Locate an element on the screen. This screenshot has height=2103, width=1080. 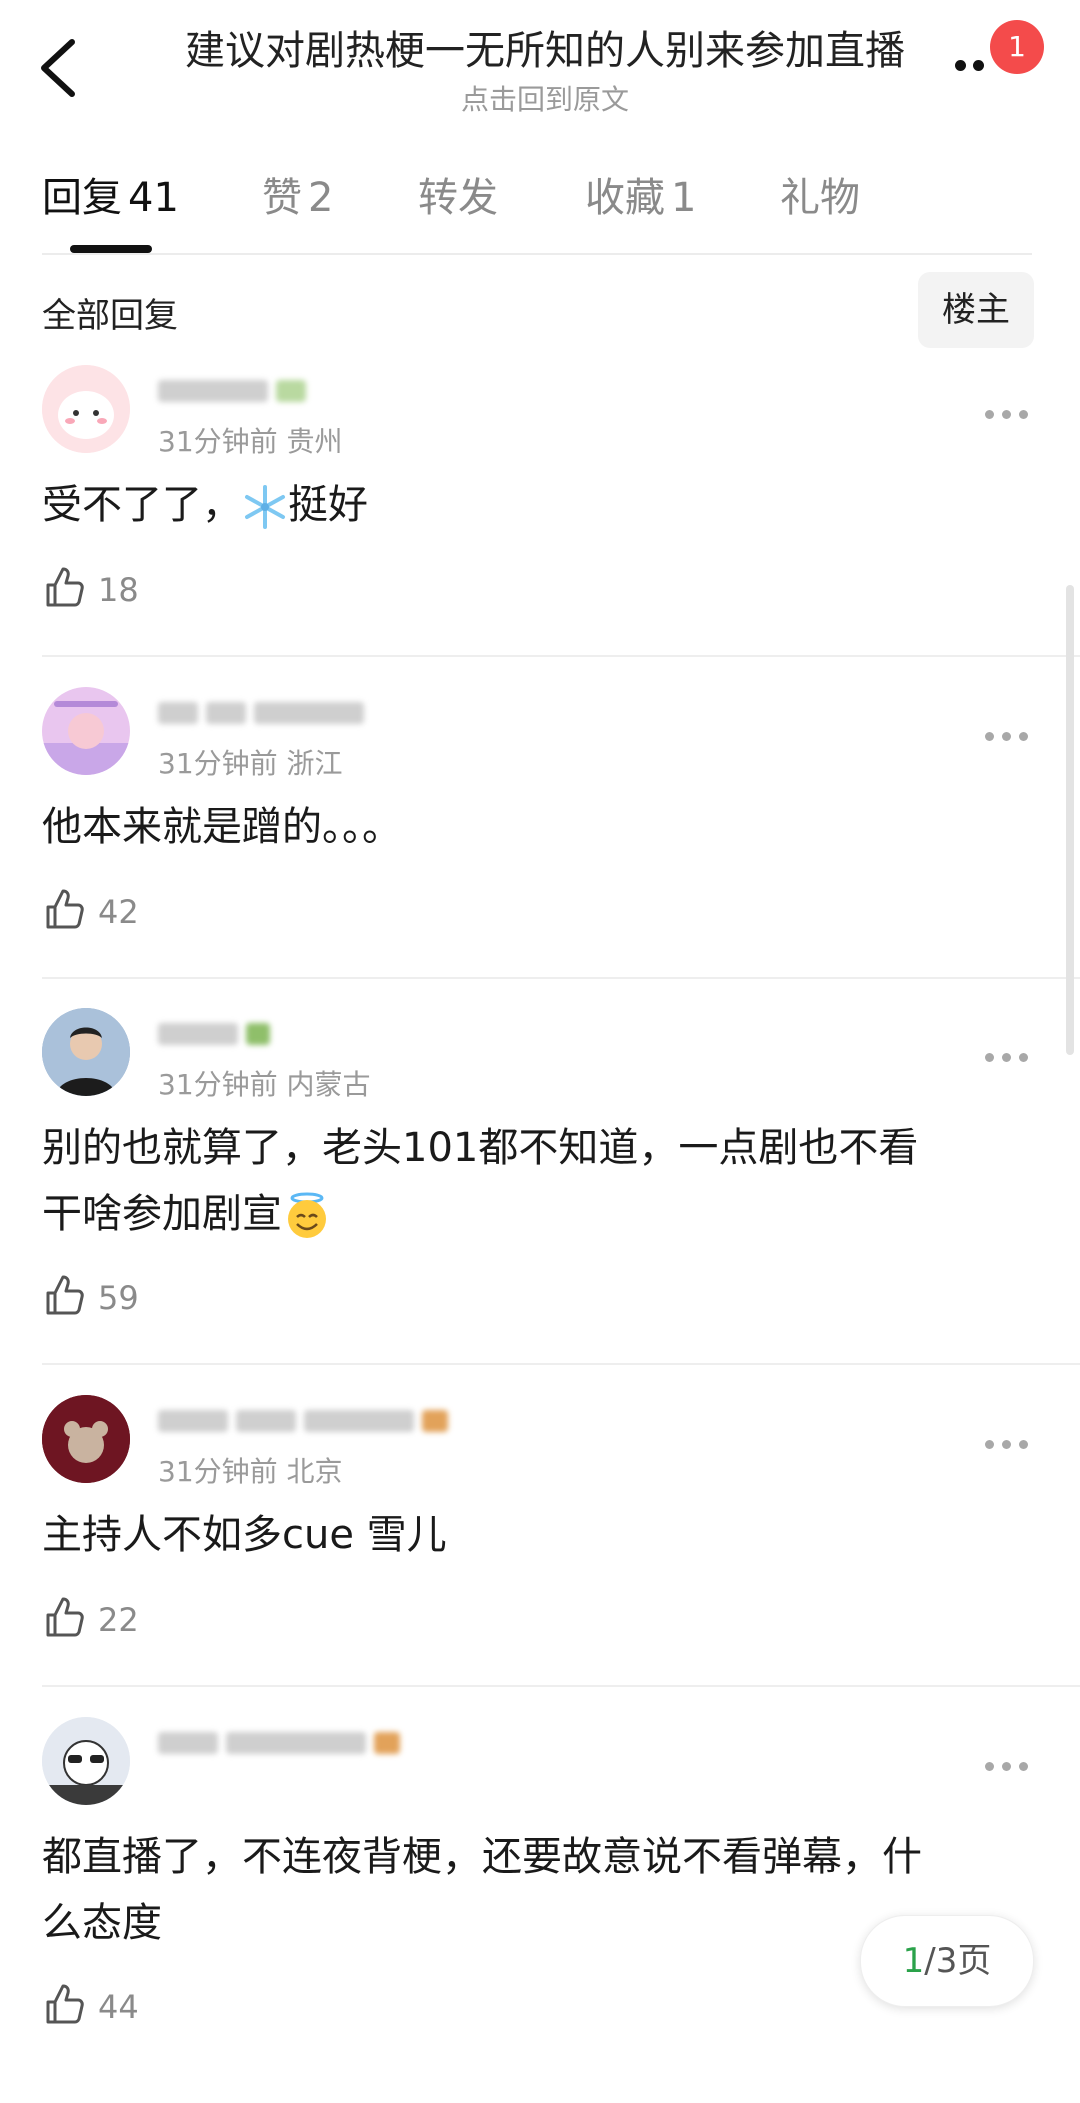
tab-favorites: 收藏 1 is located at coordinates (640, 194).